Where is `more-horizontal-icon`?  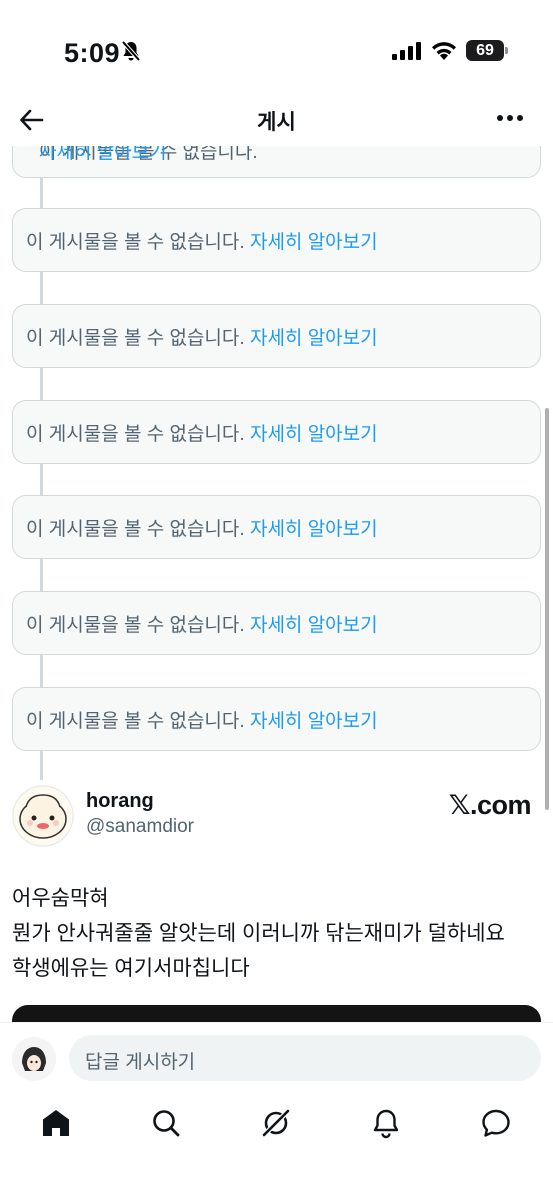 more-horizontal-icon is located at coordinates (510, 118).